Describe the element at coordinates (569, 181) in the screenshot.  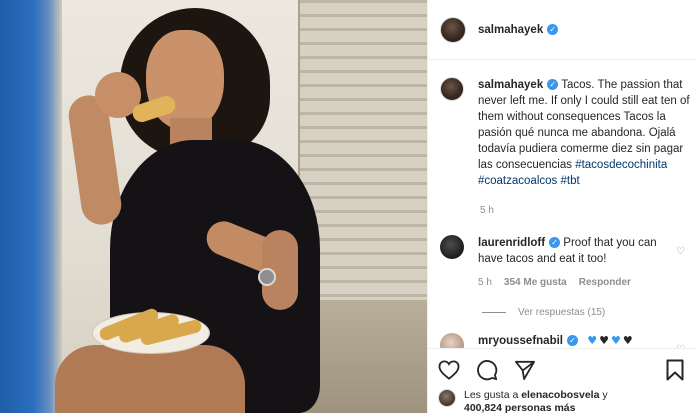
I see `hashtag-link: #tbt` at that location.